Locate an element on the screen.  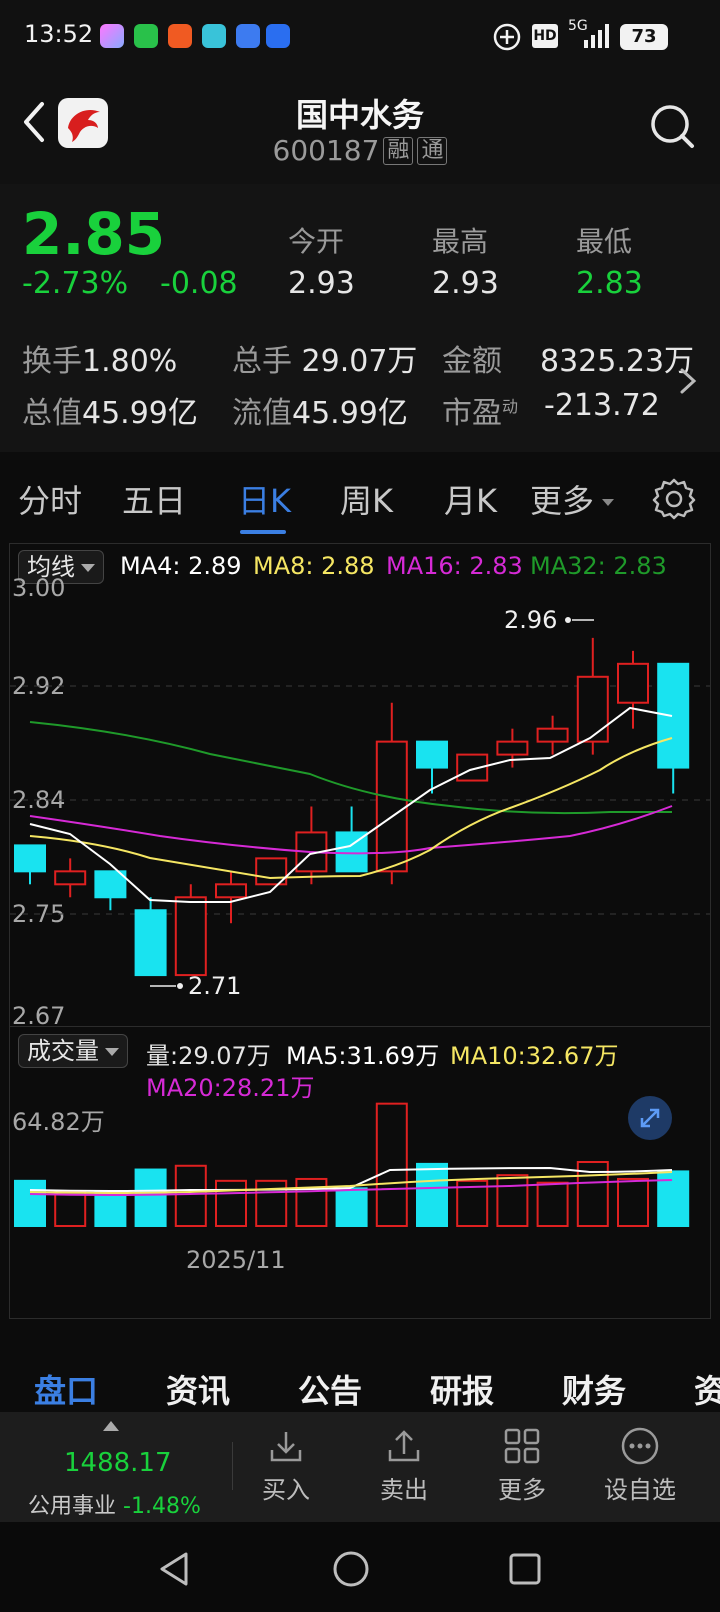
grid-icon is located at coordinates (522, 1446).